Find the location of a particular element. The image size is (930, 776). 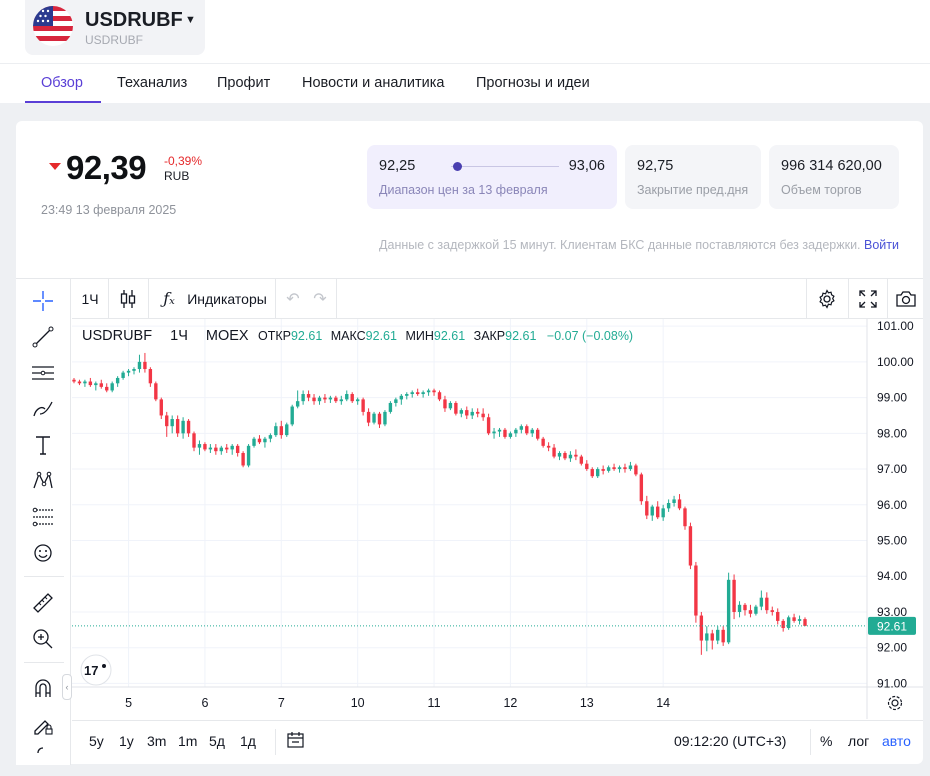

axis-settings-gear-icon is located at coordinates (895, 703).